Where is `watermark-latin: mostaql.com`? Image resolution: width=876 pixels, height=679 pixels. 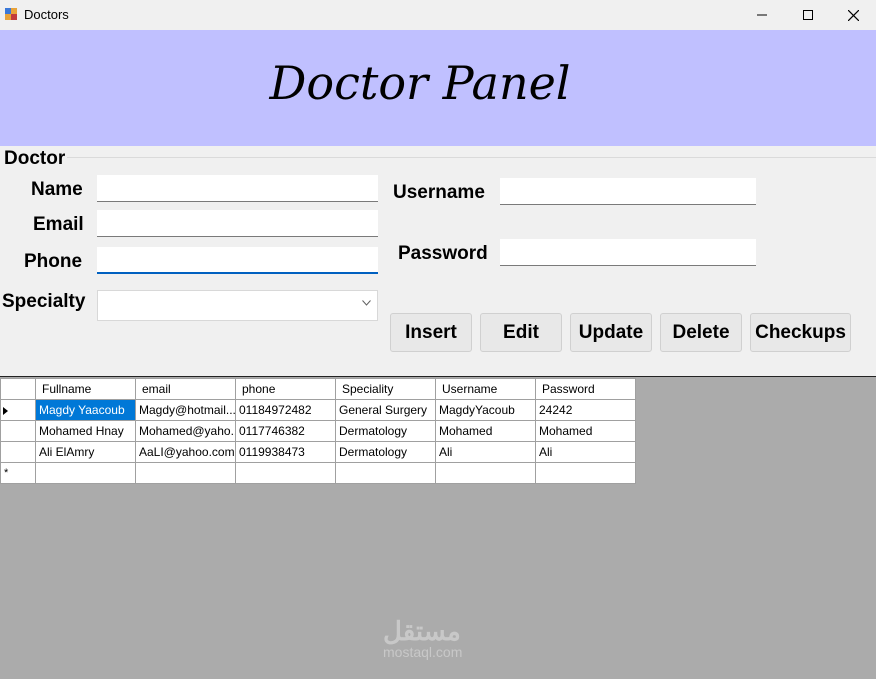
watermark-latin: mostaql.com is located at coordinates (423, 652).